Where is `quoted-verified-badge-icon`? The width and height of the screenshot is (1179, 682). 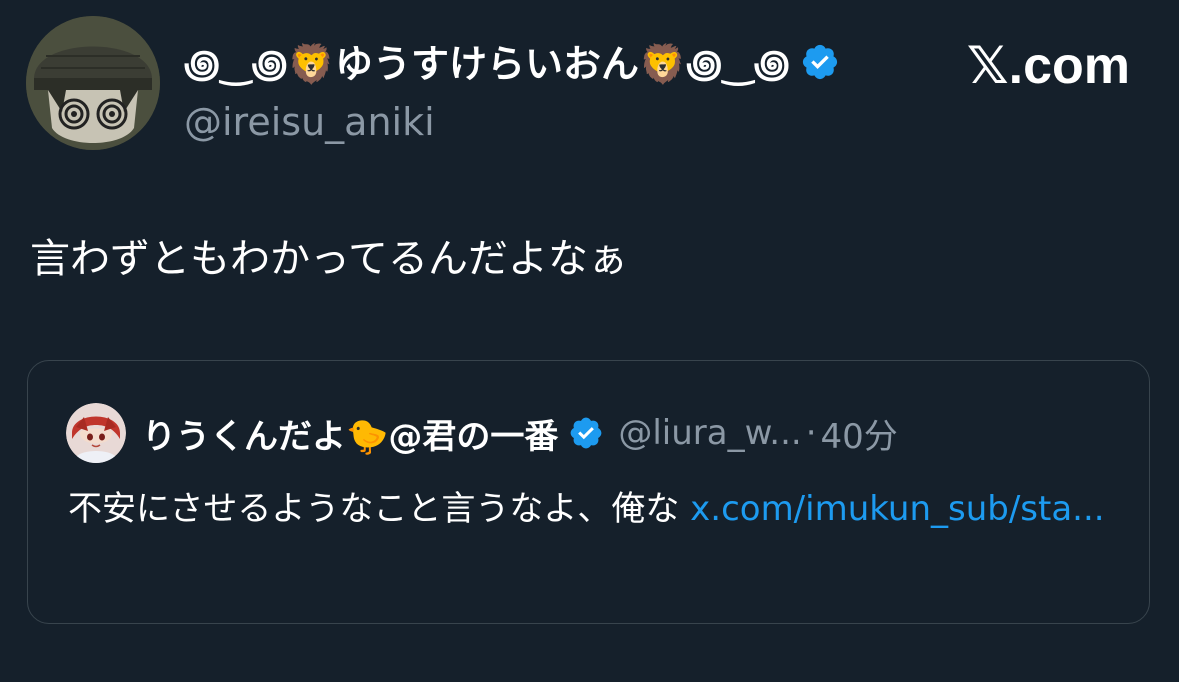 quoted-verified-badge-icon is located at coordinates (586, 433).